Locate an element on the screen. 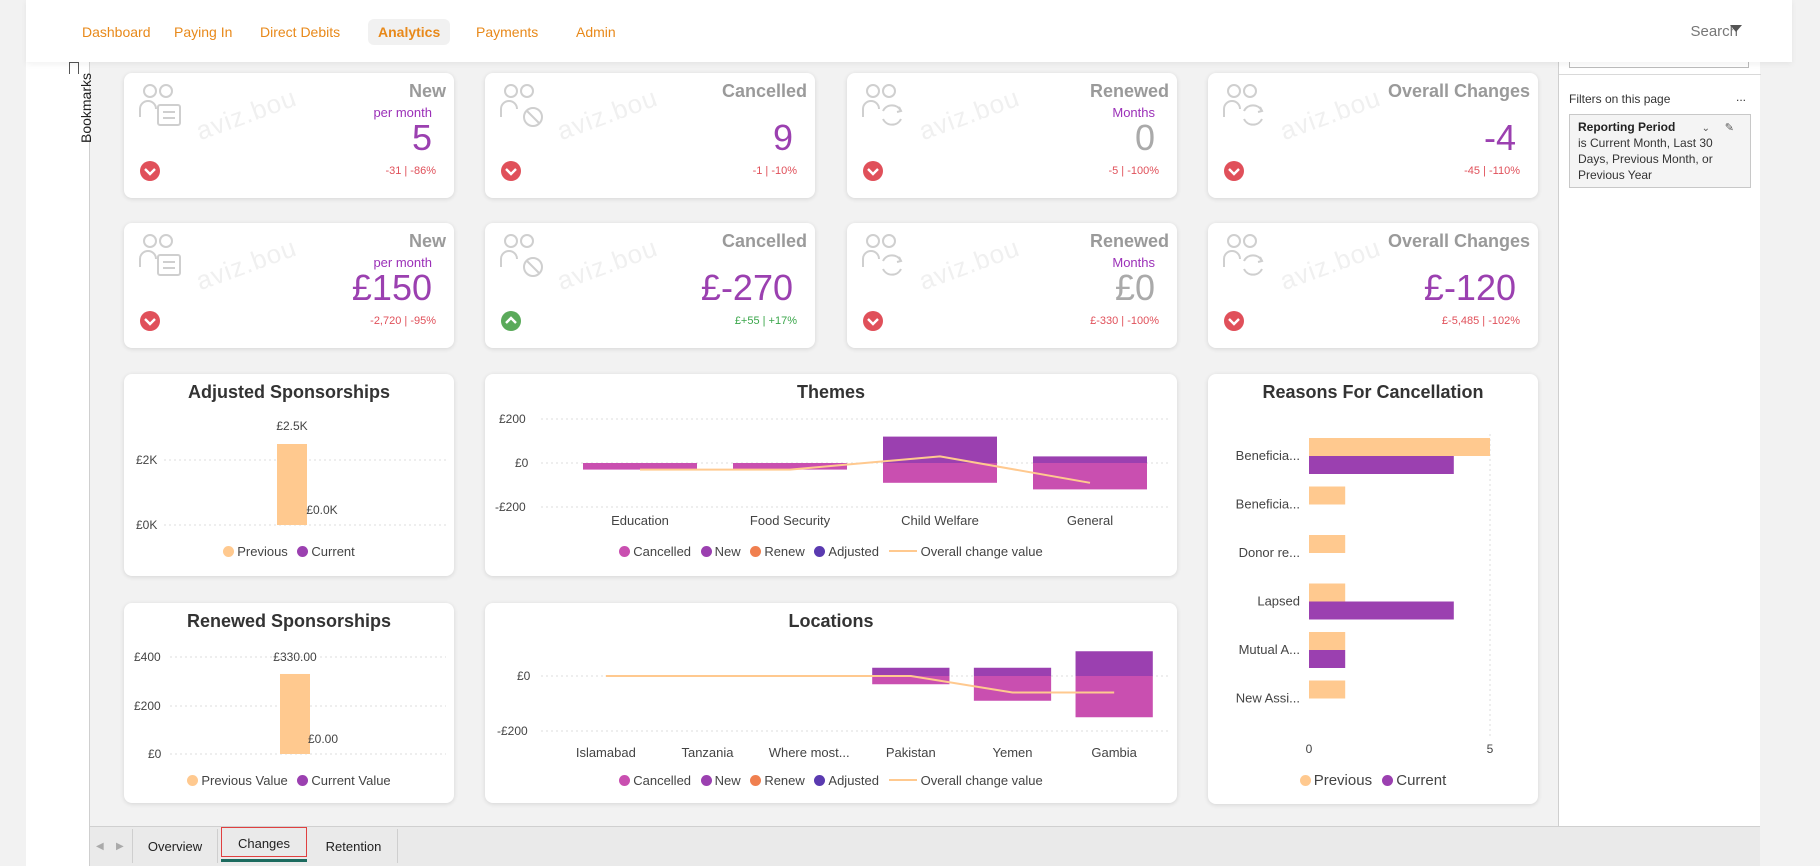 This screenshot has height=866, width=1820. kpi-title: Overall Changes is located at coordinates (1458, 241).